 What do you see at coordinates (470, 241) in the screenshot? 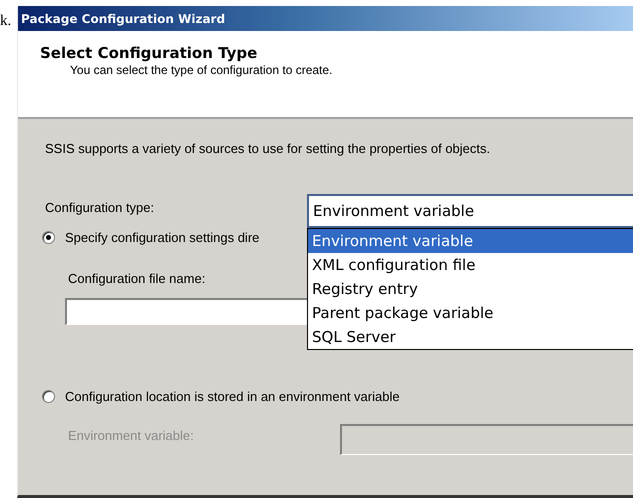
I see `dropdown-option: Environment variable` at bounding box center [470, 241].